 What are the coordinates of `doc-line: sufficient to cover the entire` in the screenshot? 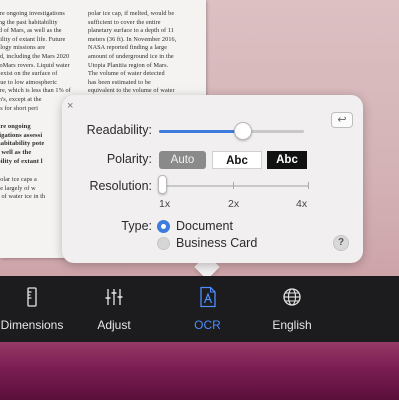 It's located at (124, 22).